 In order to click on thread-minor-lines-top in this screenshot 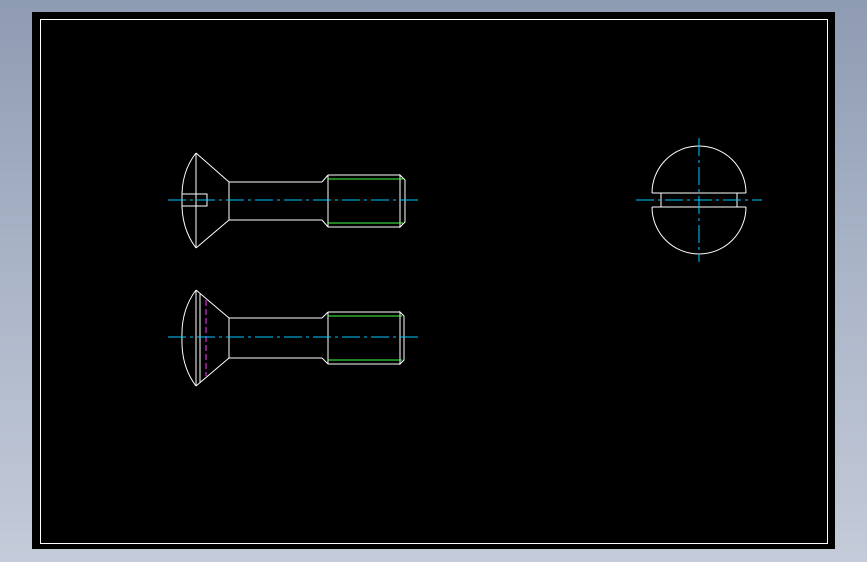, I will do `click(365, 201)`.